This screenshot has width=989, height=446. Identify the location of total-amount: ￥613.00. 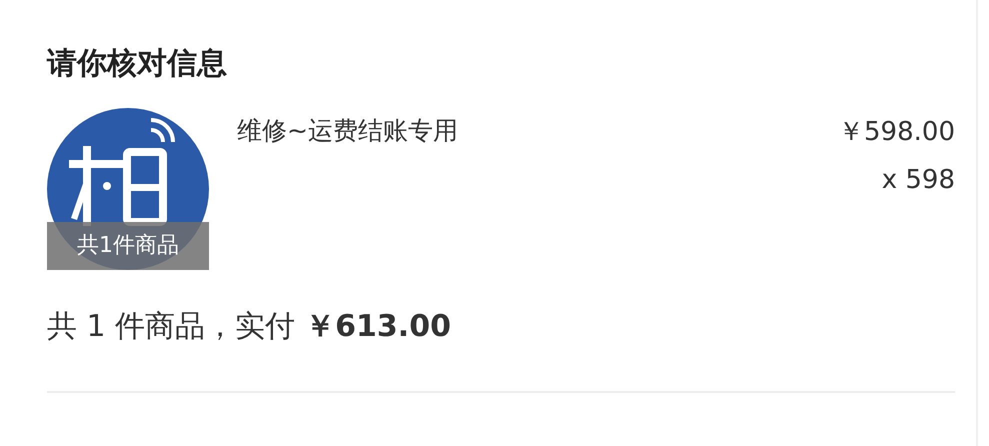
(378, 327).